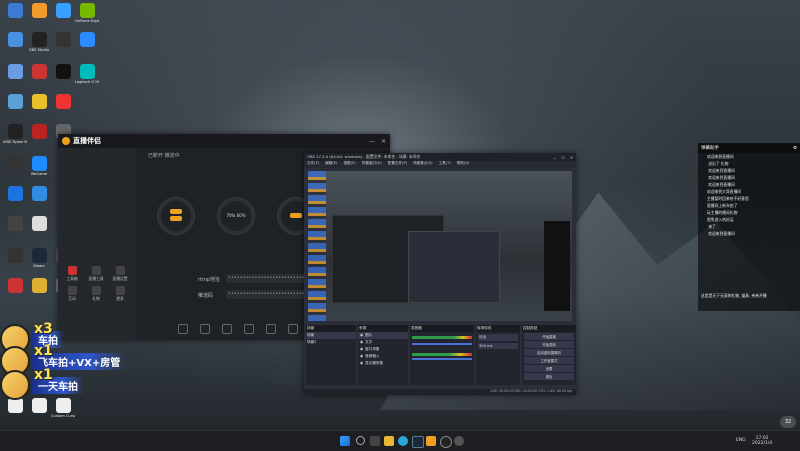 This screenshot has height=451, width=800. I want to click on desktop-icon: Custom Cursor, so click(63, 408).